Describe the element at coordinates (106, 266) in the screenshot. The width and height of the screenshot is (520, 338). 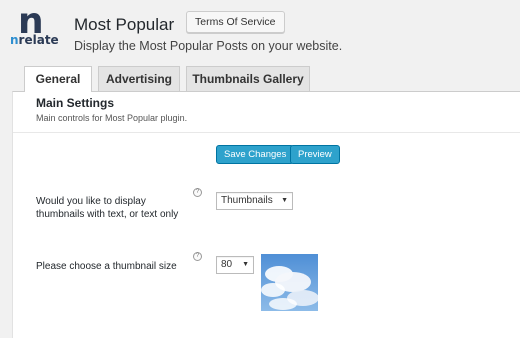
I see `thumbnail-size-label: Please choose a thumbnail size` at that location.